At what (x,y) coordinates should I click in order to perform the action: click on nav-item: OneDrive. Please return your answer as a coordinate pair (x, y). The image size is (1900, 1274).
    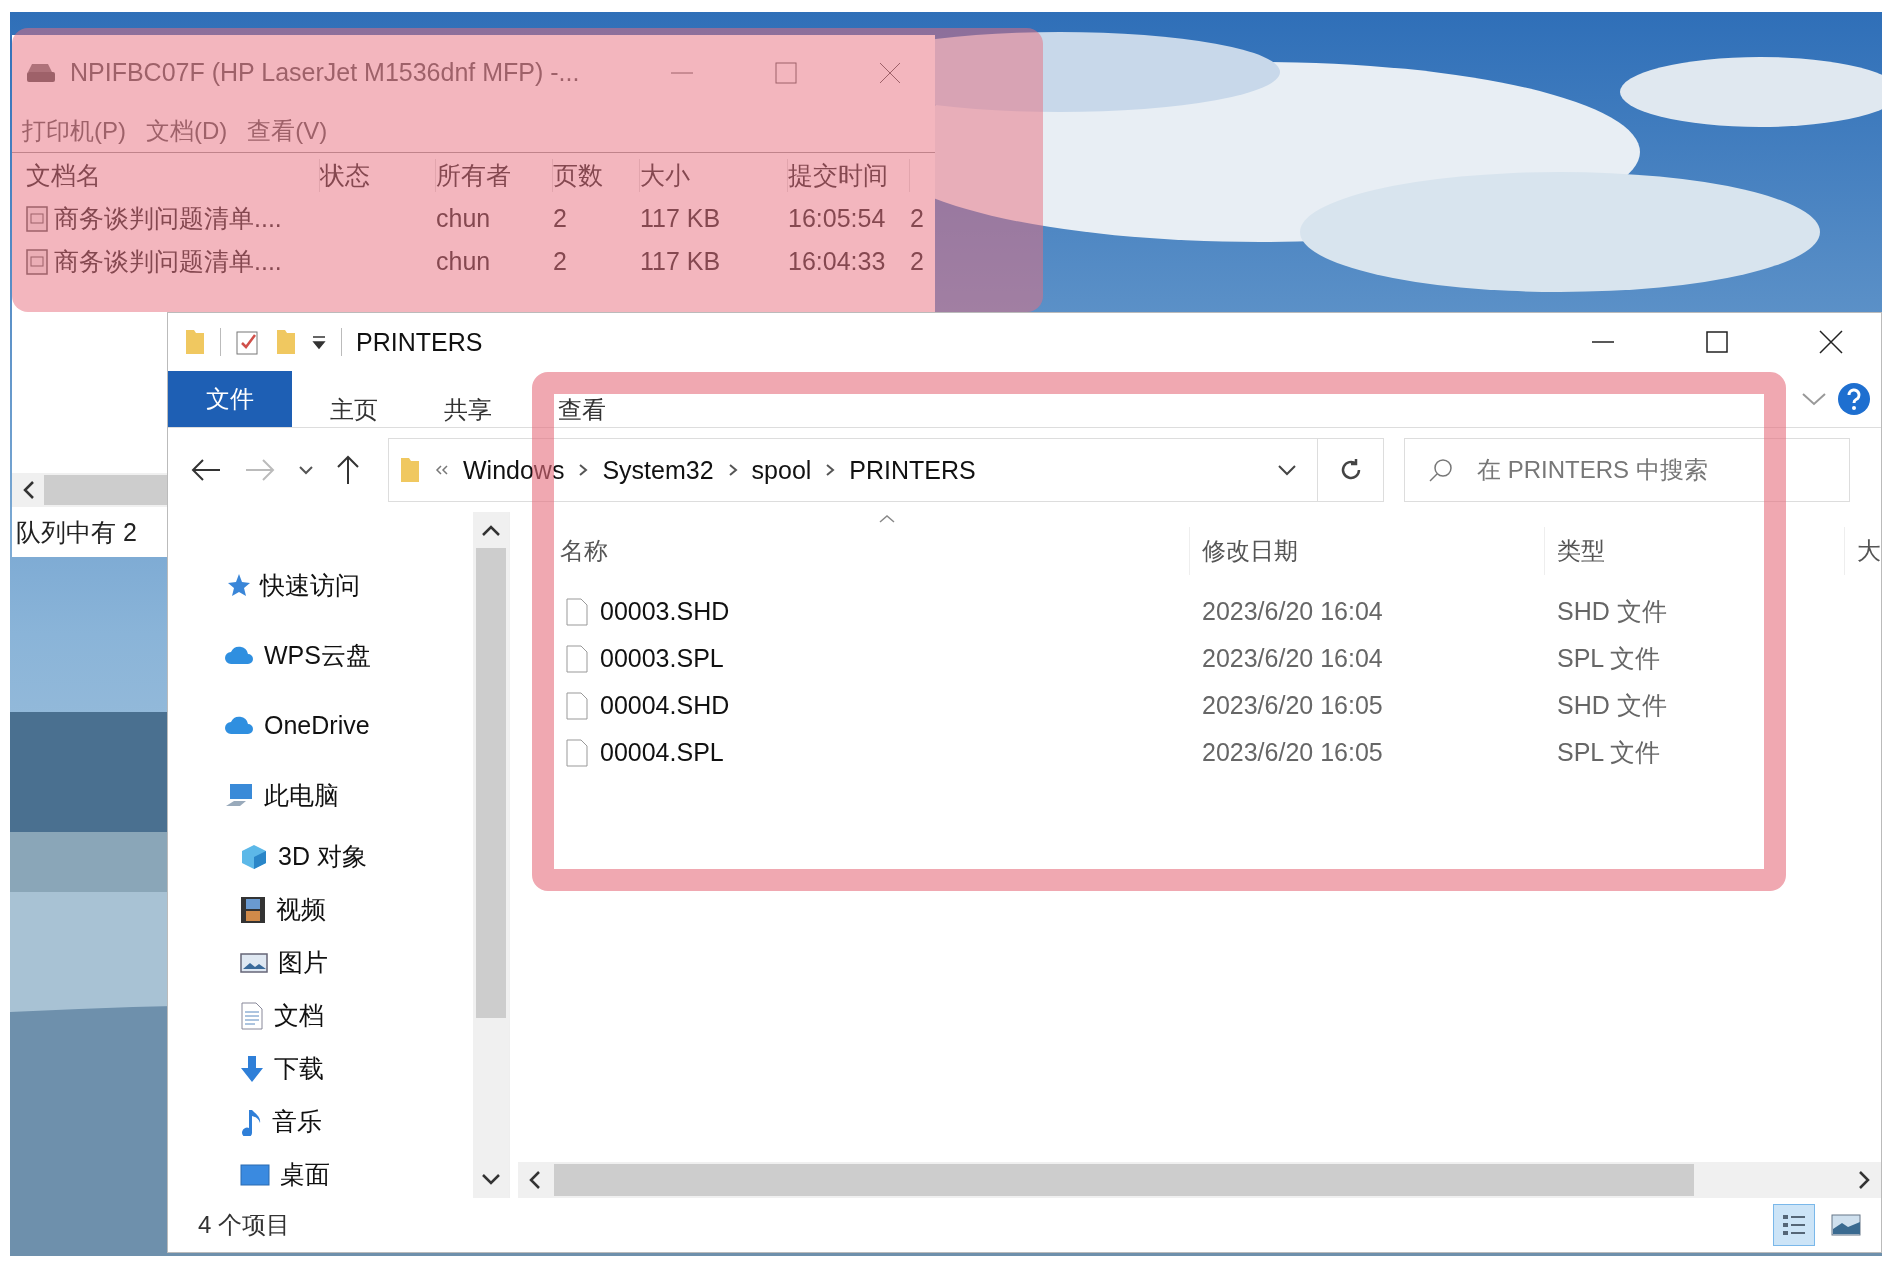
    Looking at the image, I should click on (320, 725).